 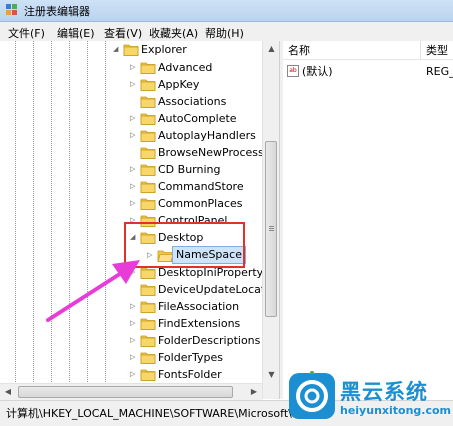 What do you see at coordinates (439, 71) in the screenshot?
I see `value-type: REG_` at bounding box center [439, 71].